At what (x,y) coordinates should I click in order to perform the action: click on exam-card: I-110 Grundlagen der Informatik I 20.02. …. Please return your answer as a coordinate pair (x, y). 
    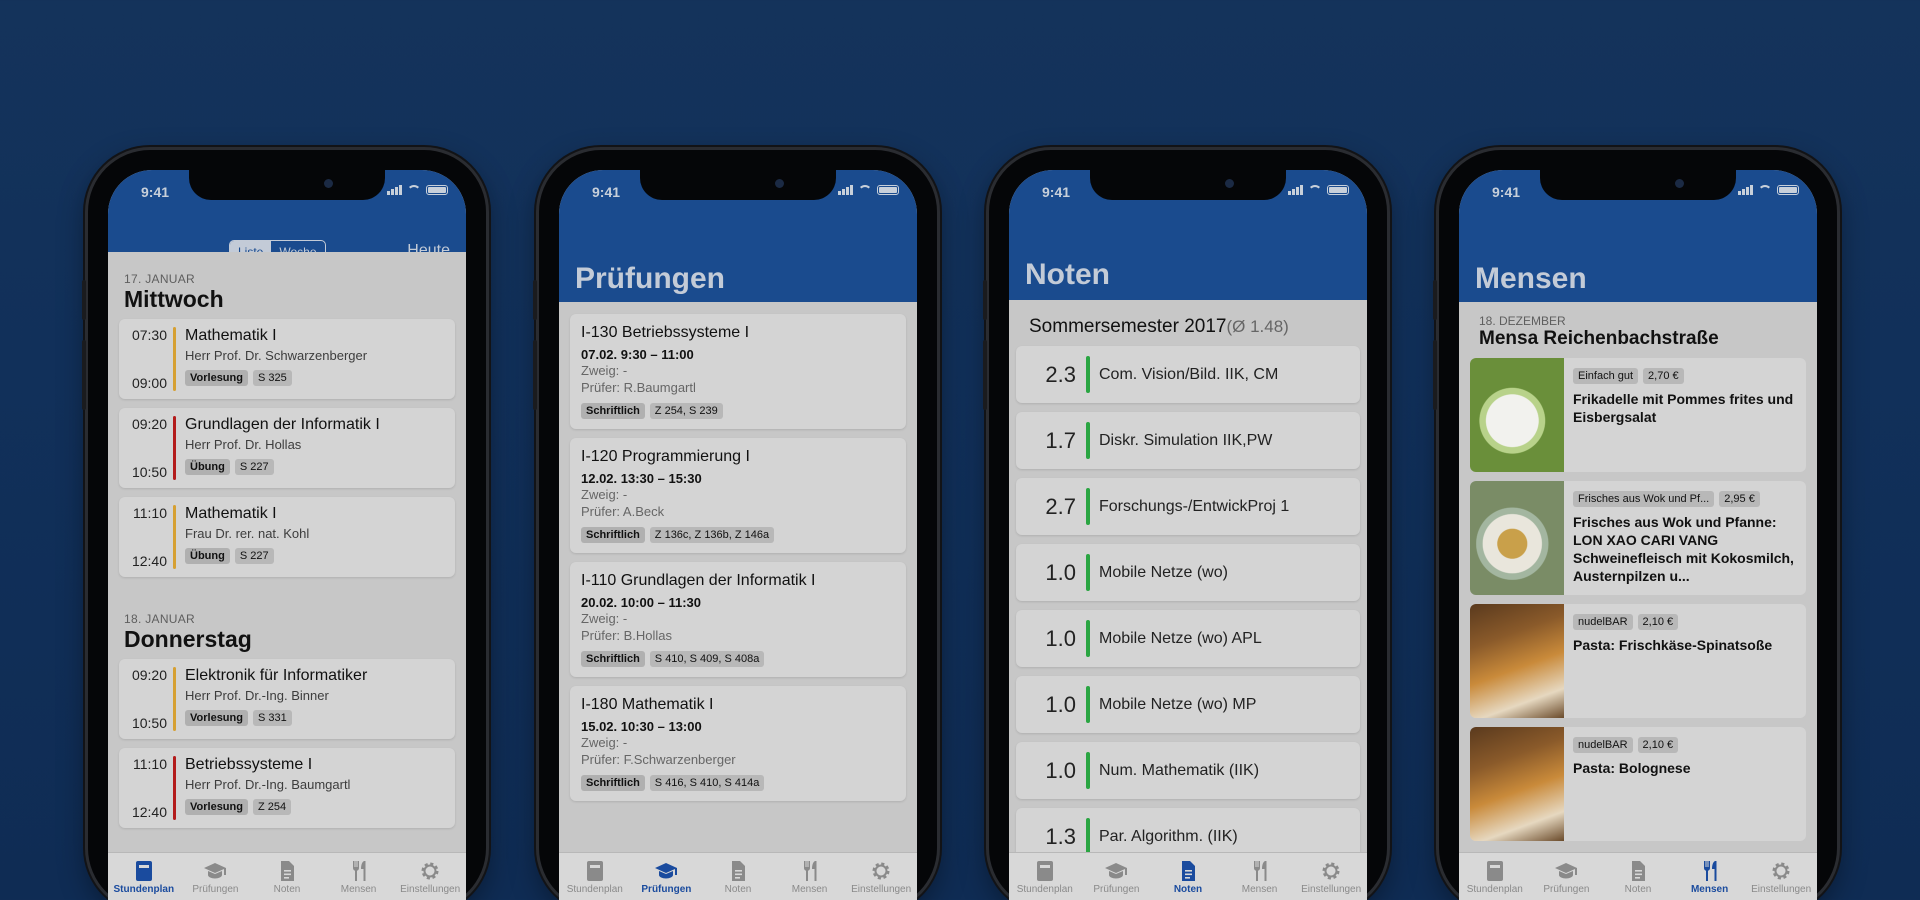
    Looking at the image, I should click on (738, 619).